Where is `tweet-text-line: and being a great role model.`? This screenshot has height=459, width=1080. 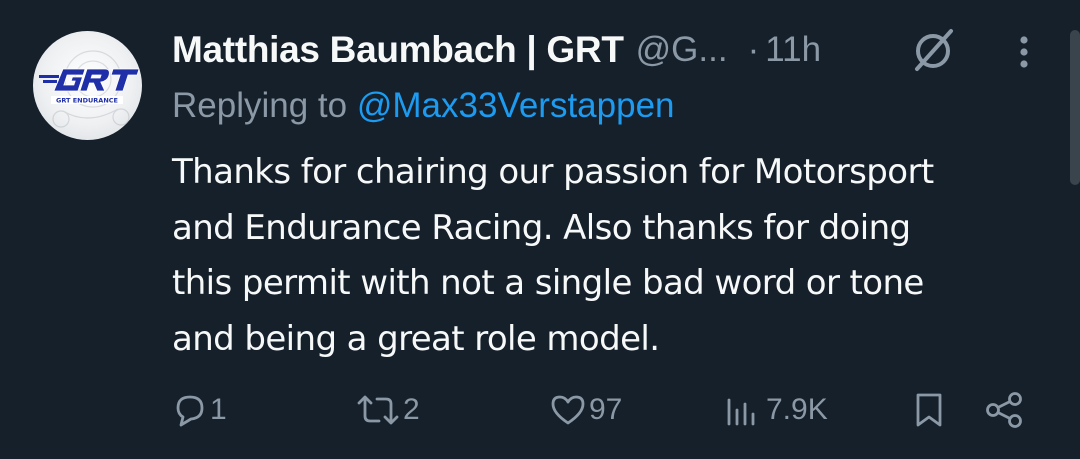 tweet-text-line: and being a great role model. is located at coordinates (416, 338).